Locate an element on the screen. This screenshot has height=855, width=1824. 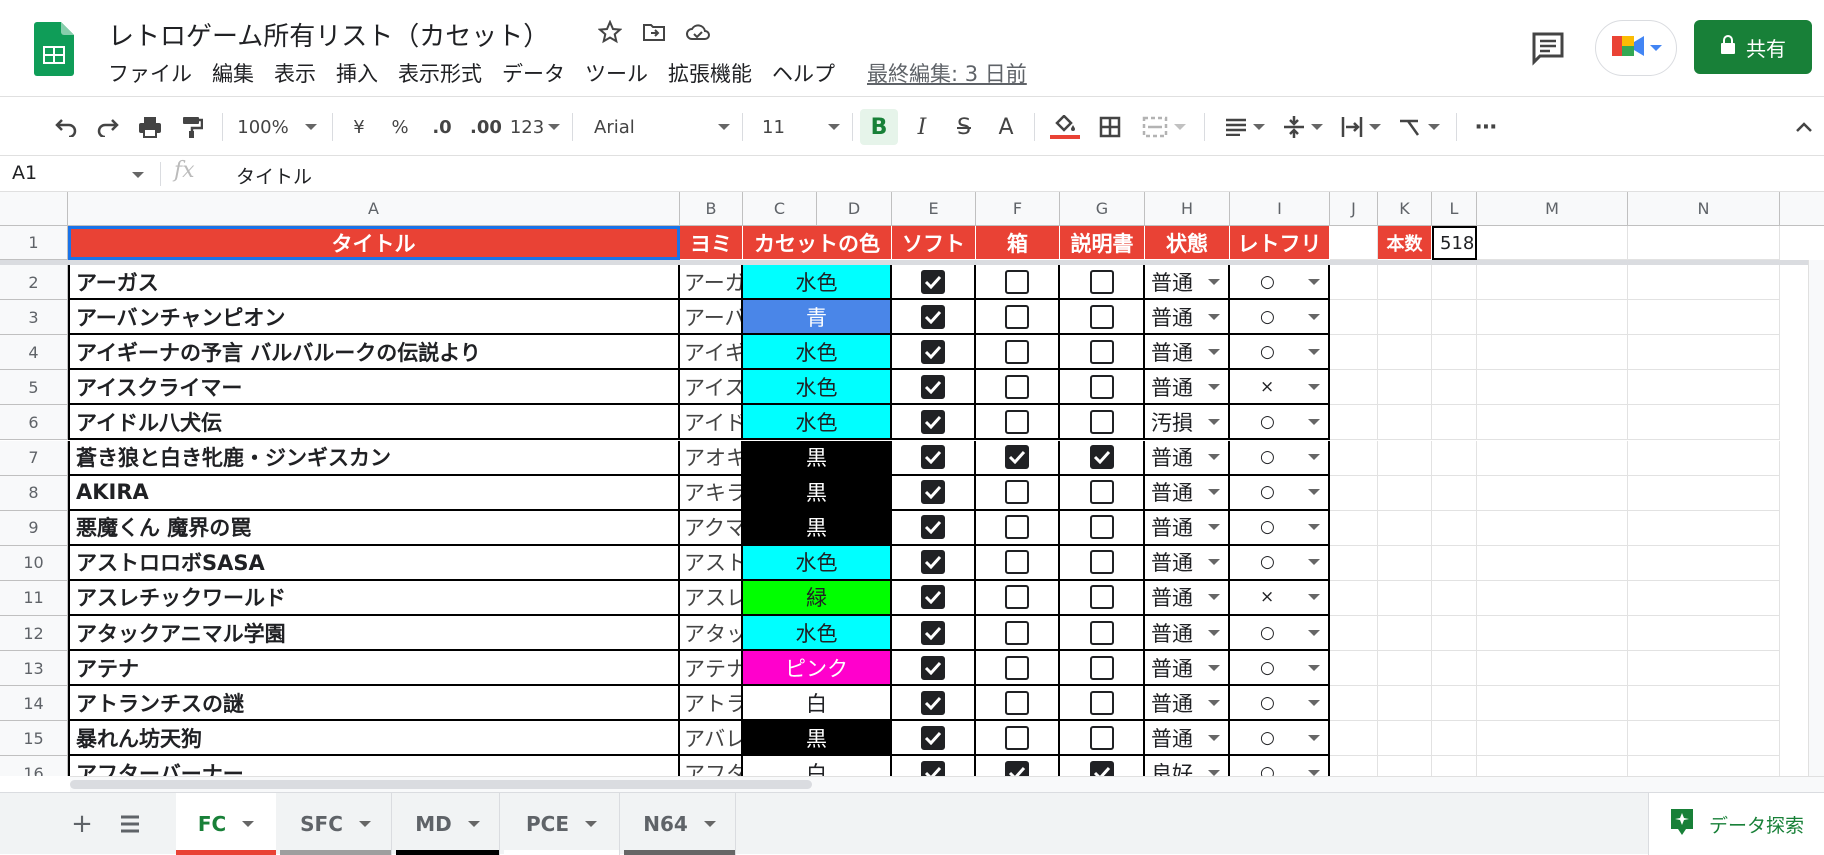
column-header-j: J is located at coordinates (1354, 209).